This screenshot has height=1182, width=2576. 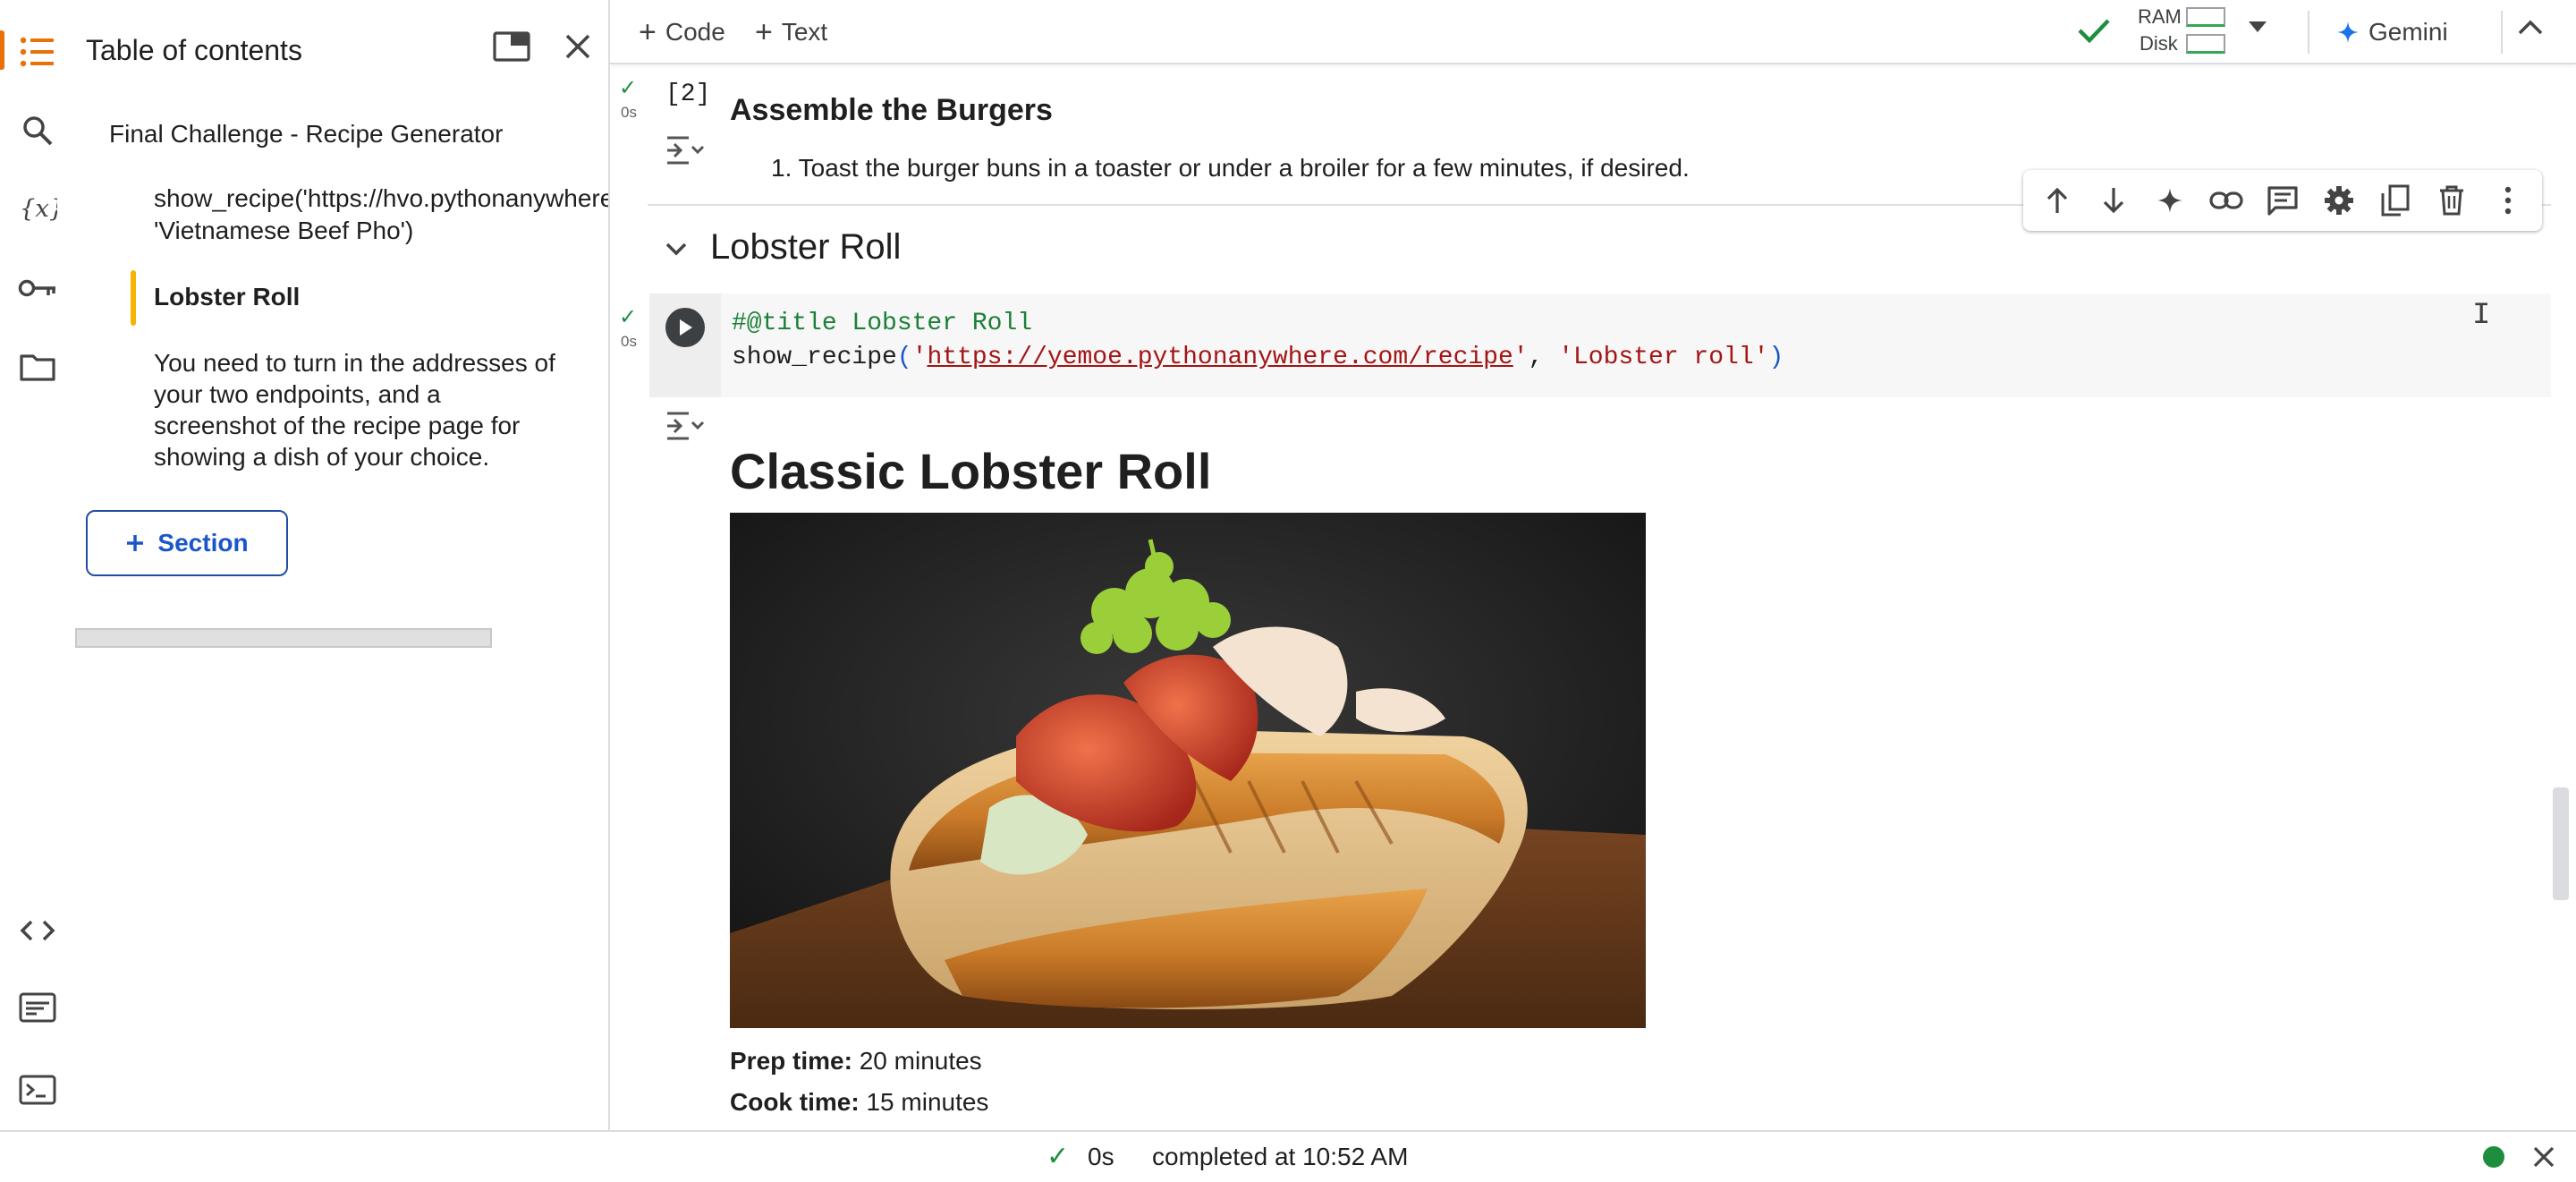 I want to click on status-exec-time: 0s, so click(x=1101, y=1156).